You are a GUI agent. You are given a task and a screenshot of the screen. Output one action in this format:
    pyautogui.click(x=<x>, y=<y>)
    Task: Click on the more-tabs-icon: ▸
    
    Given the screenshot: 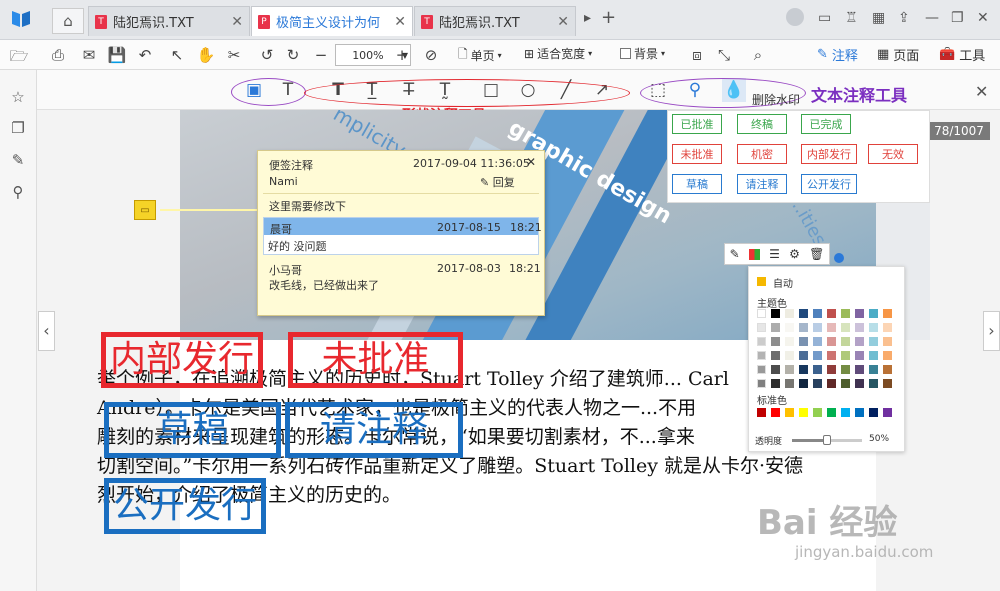 What is the action you would take?
    pyautogui.click(x=587, y=18)
    